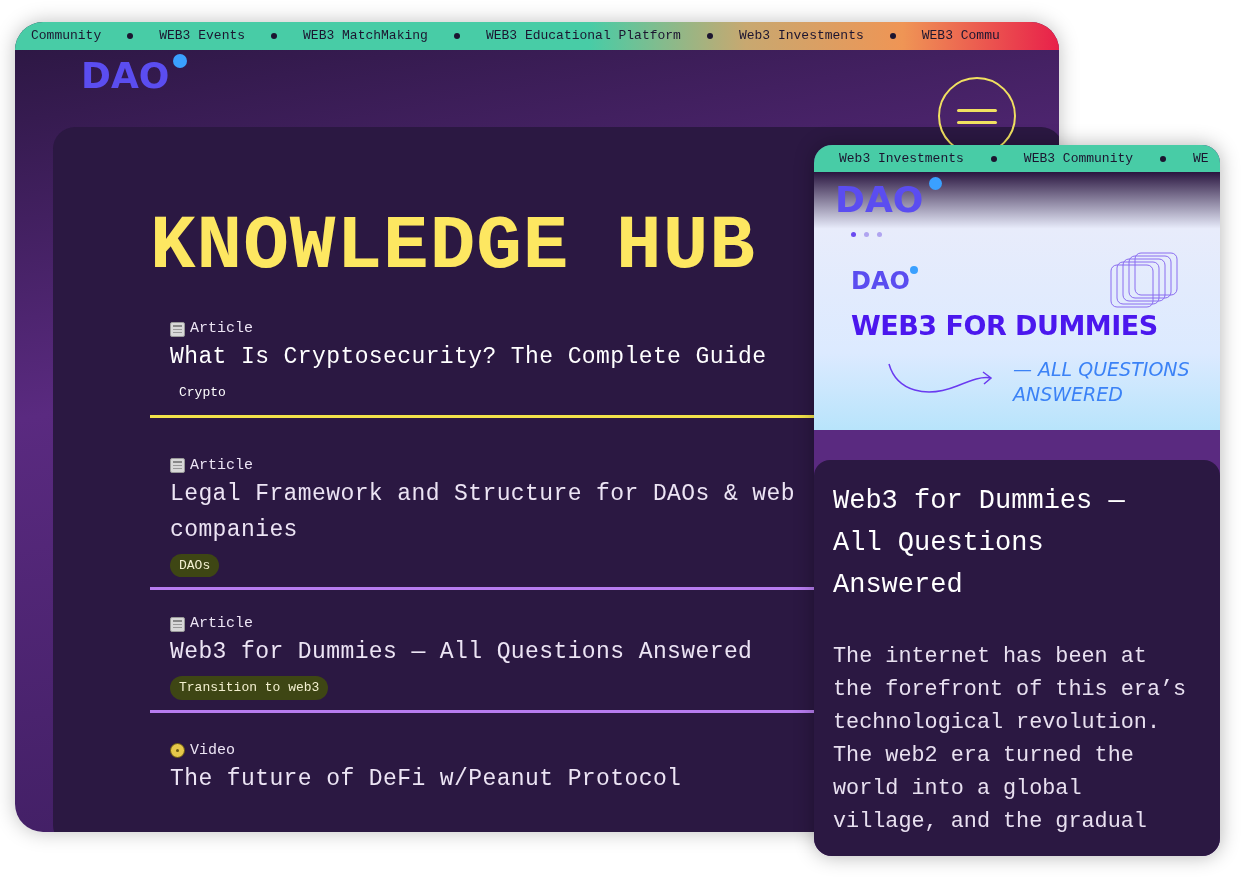 This screenshot has height=880, width=1244. What do you see at coordinates (468, 357) in the screenshot?
I see `article-link: What Is Cryptosecurity? The Complete Guide` at bounding box center [468, 357].